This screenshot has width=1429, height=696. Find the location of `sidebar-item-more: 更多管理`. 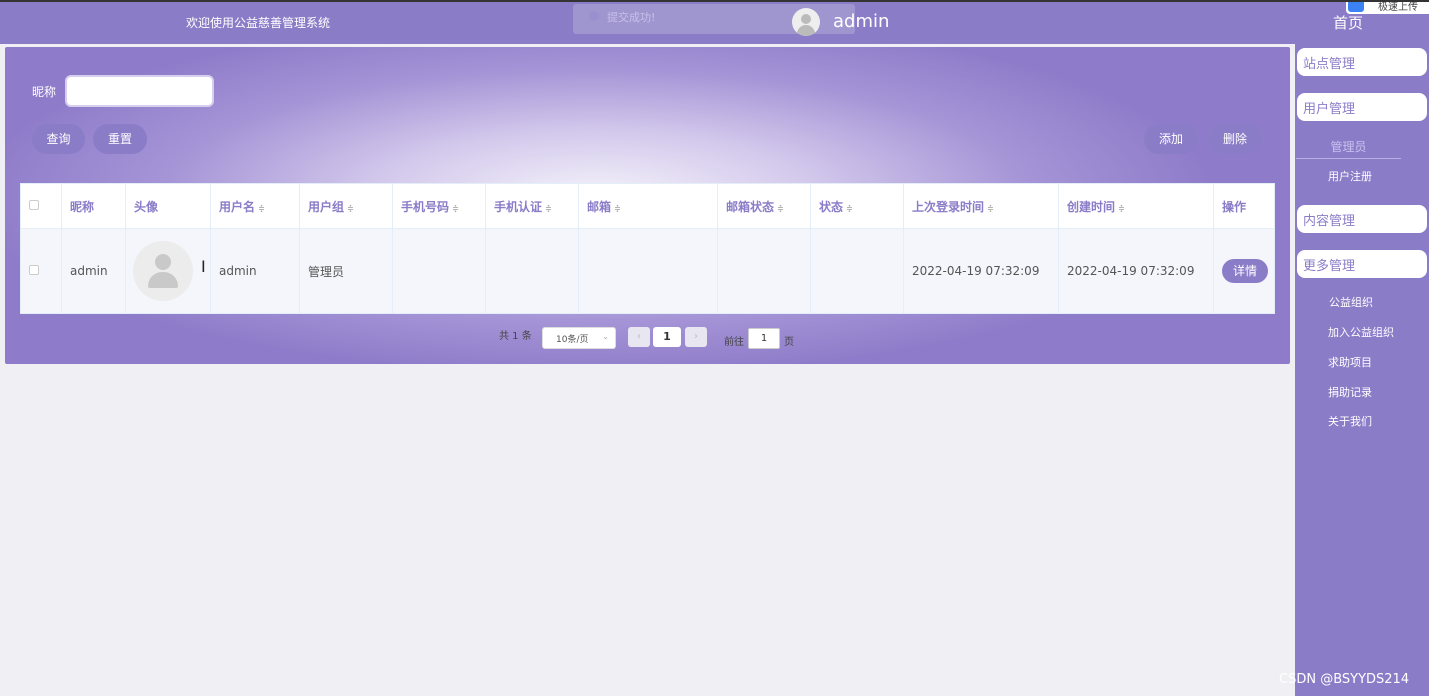

sidebar-item-more: 更多管理 is located at coordinates (1362, 264).